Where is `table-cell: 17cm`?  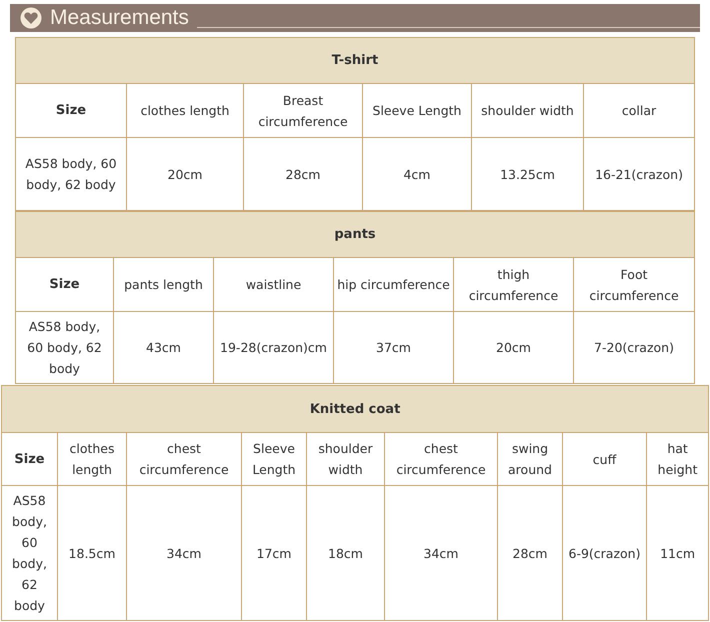 table-cell: 17cm is located at coordinates (274, 553).